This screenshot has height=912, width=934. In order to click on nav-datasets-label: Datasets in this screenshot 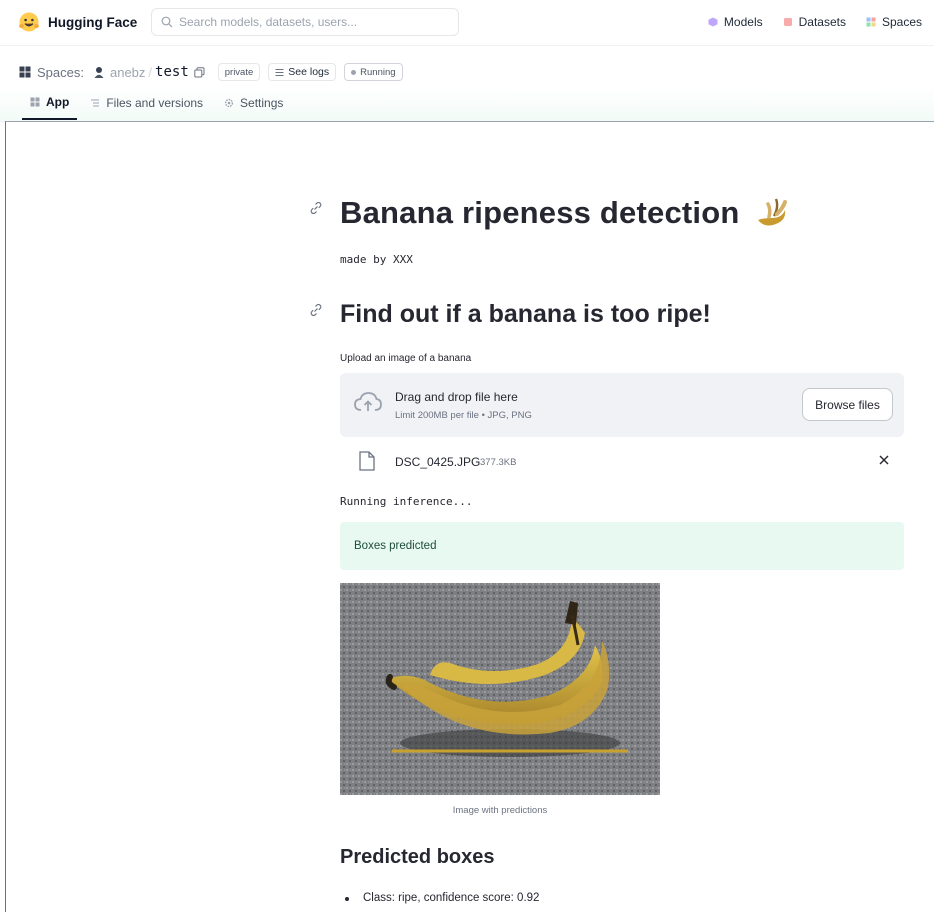, I will do `click(822, 22)`.